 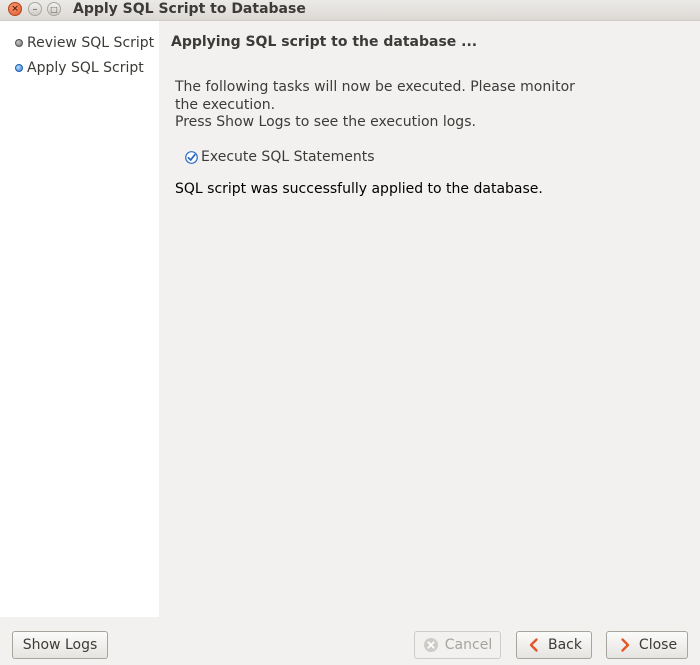 I want to click on show-logs-button: Show Logs, so click(x=60, y=645).